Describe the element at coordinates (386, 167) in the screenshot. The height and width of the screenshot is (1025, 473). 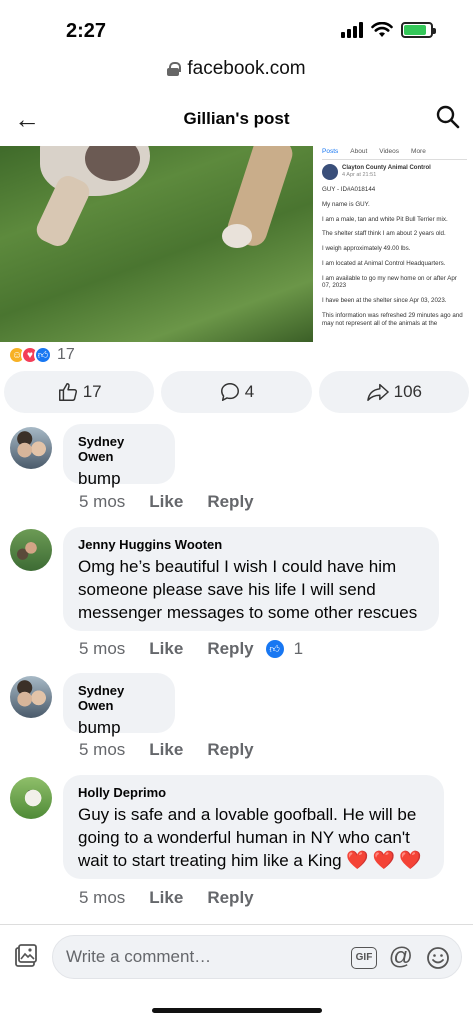
I see `shelter-org-name: Clayton County Animal Control` at that location.